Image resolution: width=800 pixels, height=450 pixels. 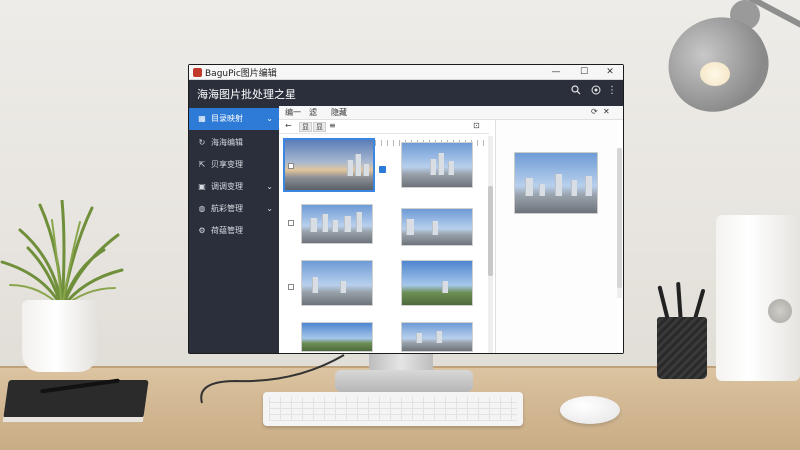 What do you see at coordinates (202, 118) in the screenshot?
I see `grid-icon: ▦` at bounding box center [202, 118].